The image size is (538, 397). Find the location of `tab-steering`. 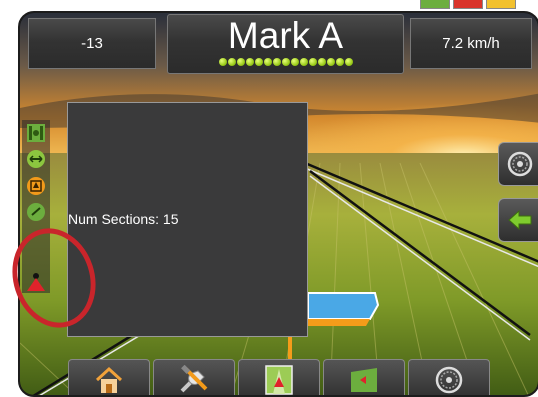

tab-steering is located at coordinates (449, 377).